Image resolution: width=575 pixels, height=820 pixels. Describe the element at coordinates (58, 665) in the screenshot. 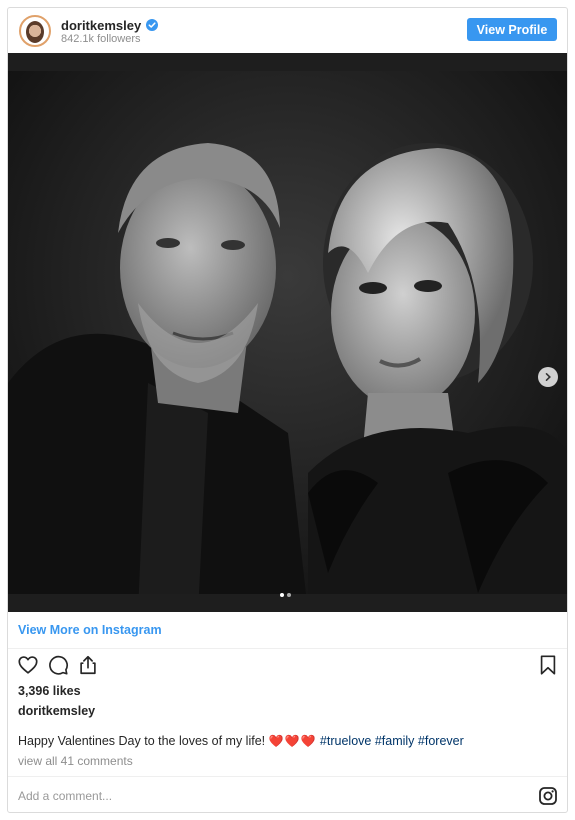

I see `comment-icon` at that location.